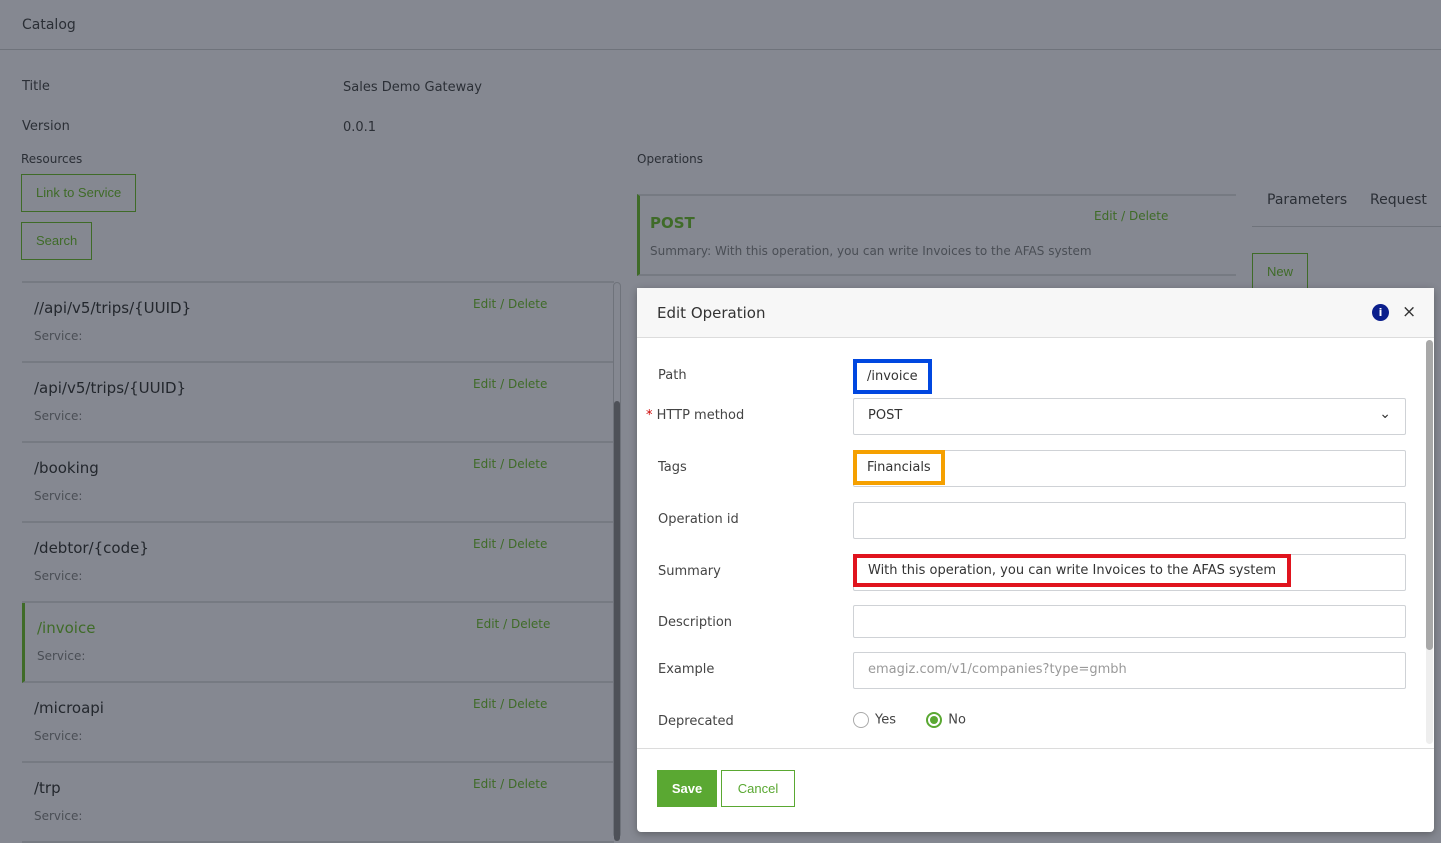 This screenshot has height=843, width=1441. I want to click on description-label: Description, so click(695, 622).